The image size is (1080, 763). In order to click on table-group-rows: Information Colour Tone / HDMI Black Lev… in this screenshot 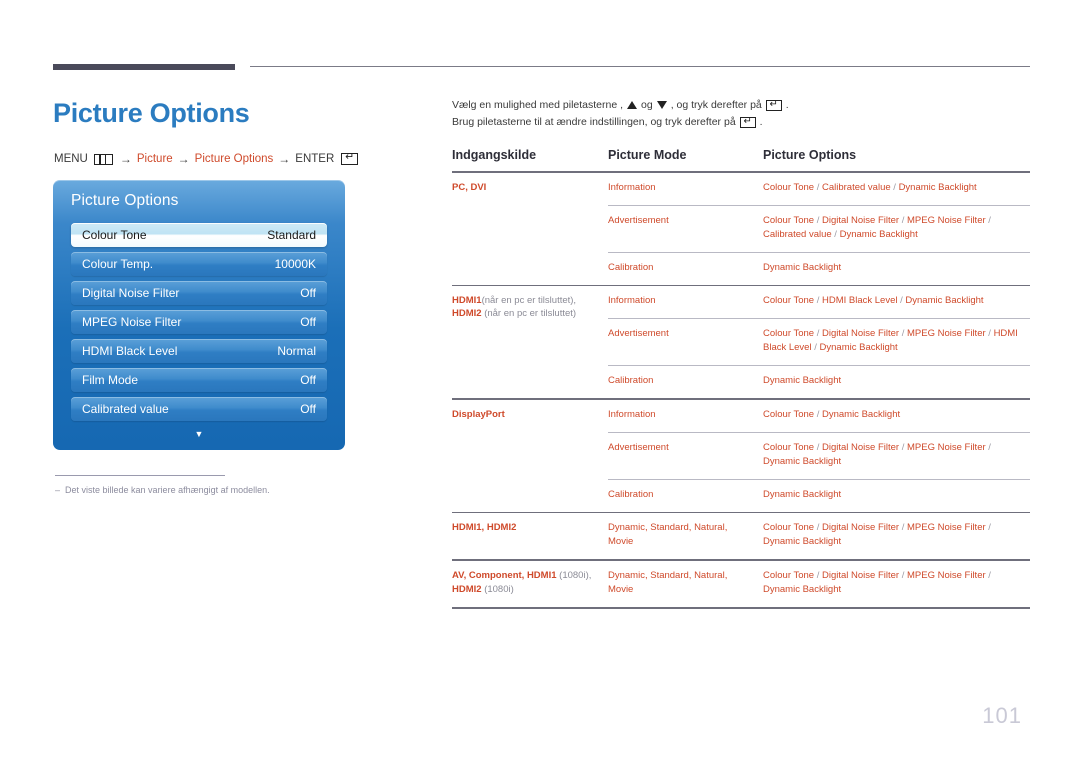, I will do `click(819, 342)`.